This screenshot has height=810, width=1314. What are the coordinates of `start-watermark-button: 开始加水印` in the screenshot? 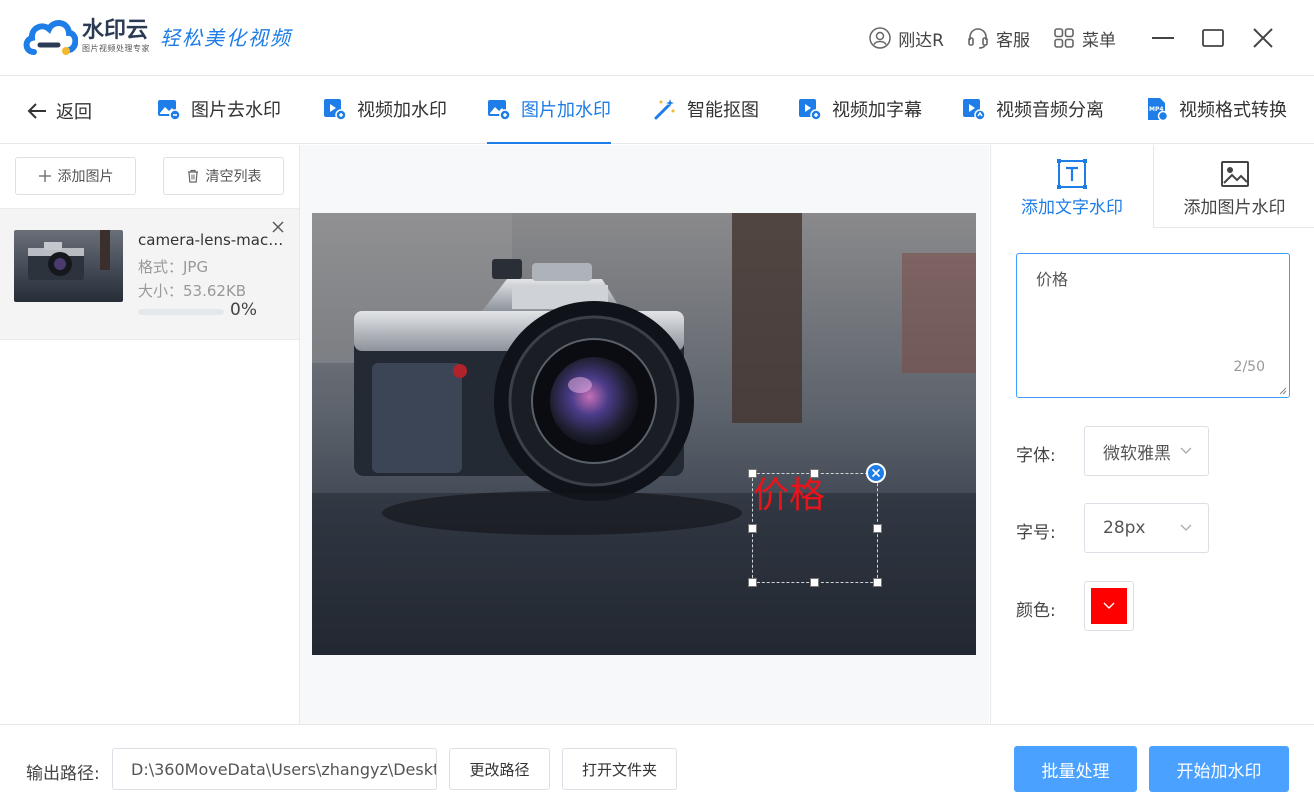 It's located at (1219, 769).